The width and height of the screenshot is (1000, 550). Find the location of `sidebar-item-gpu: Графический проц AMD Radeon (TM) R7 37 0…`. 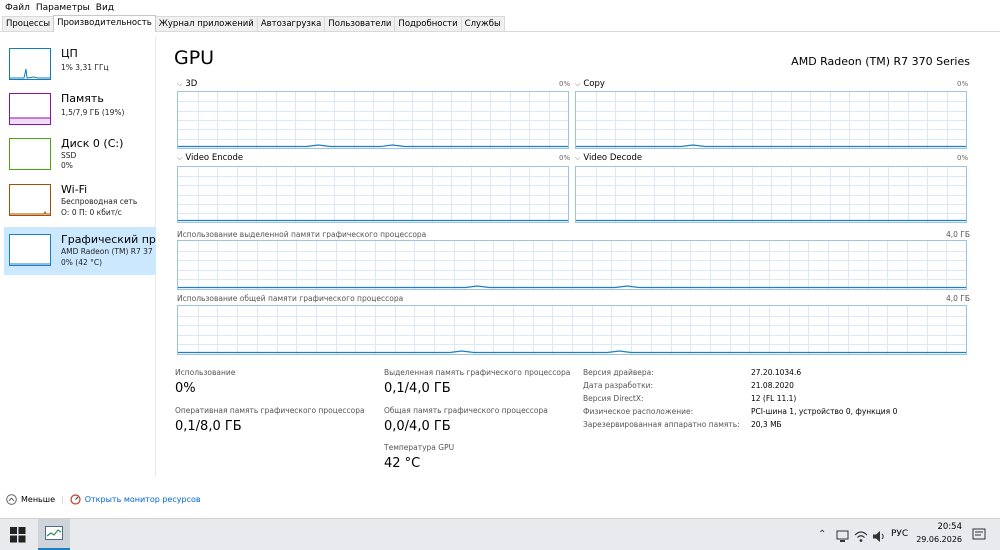

sidebar-item-gpu: Графический проц AMD Radeon (TM) R7 37 0… is located at coordinates (80, 251).